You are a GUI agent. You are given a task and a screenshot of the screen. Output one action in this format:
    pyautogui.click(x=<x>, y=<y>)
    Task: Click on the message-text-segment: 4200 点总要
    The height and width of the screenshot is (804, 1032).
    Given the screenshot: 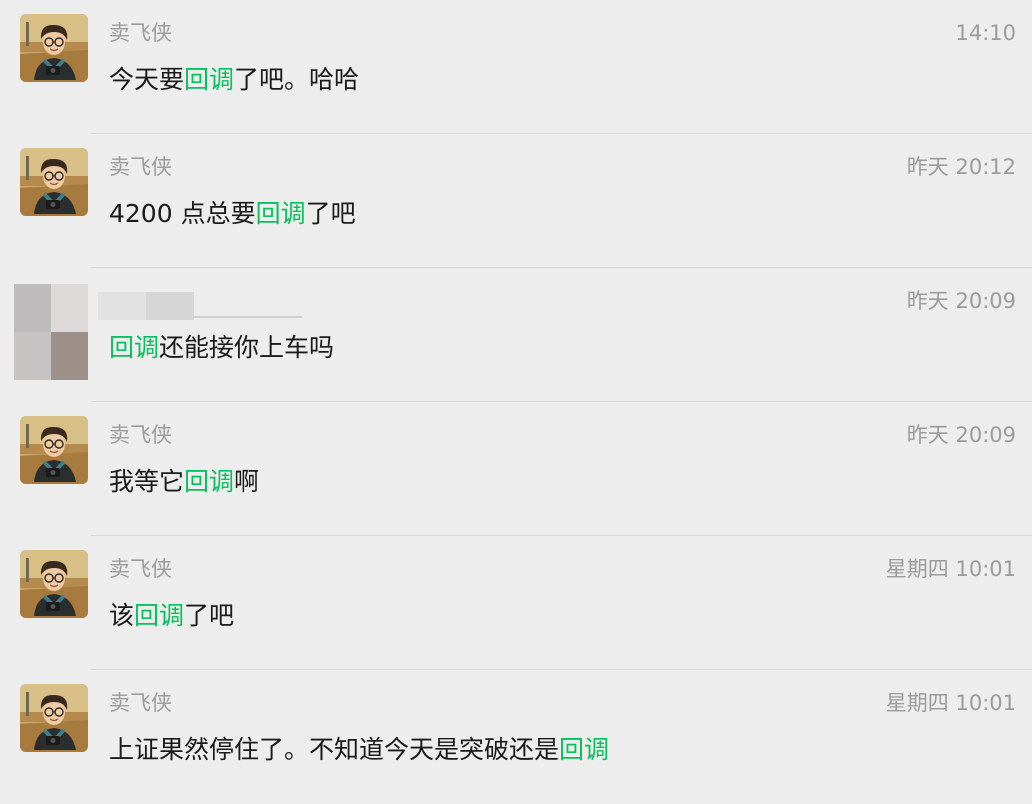 What is the action you would take?
    pyautogui.click(x=182, y=213)
    